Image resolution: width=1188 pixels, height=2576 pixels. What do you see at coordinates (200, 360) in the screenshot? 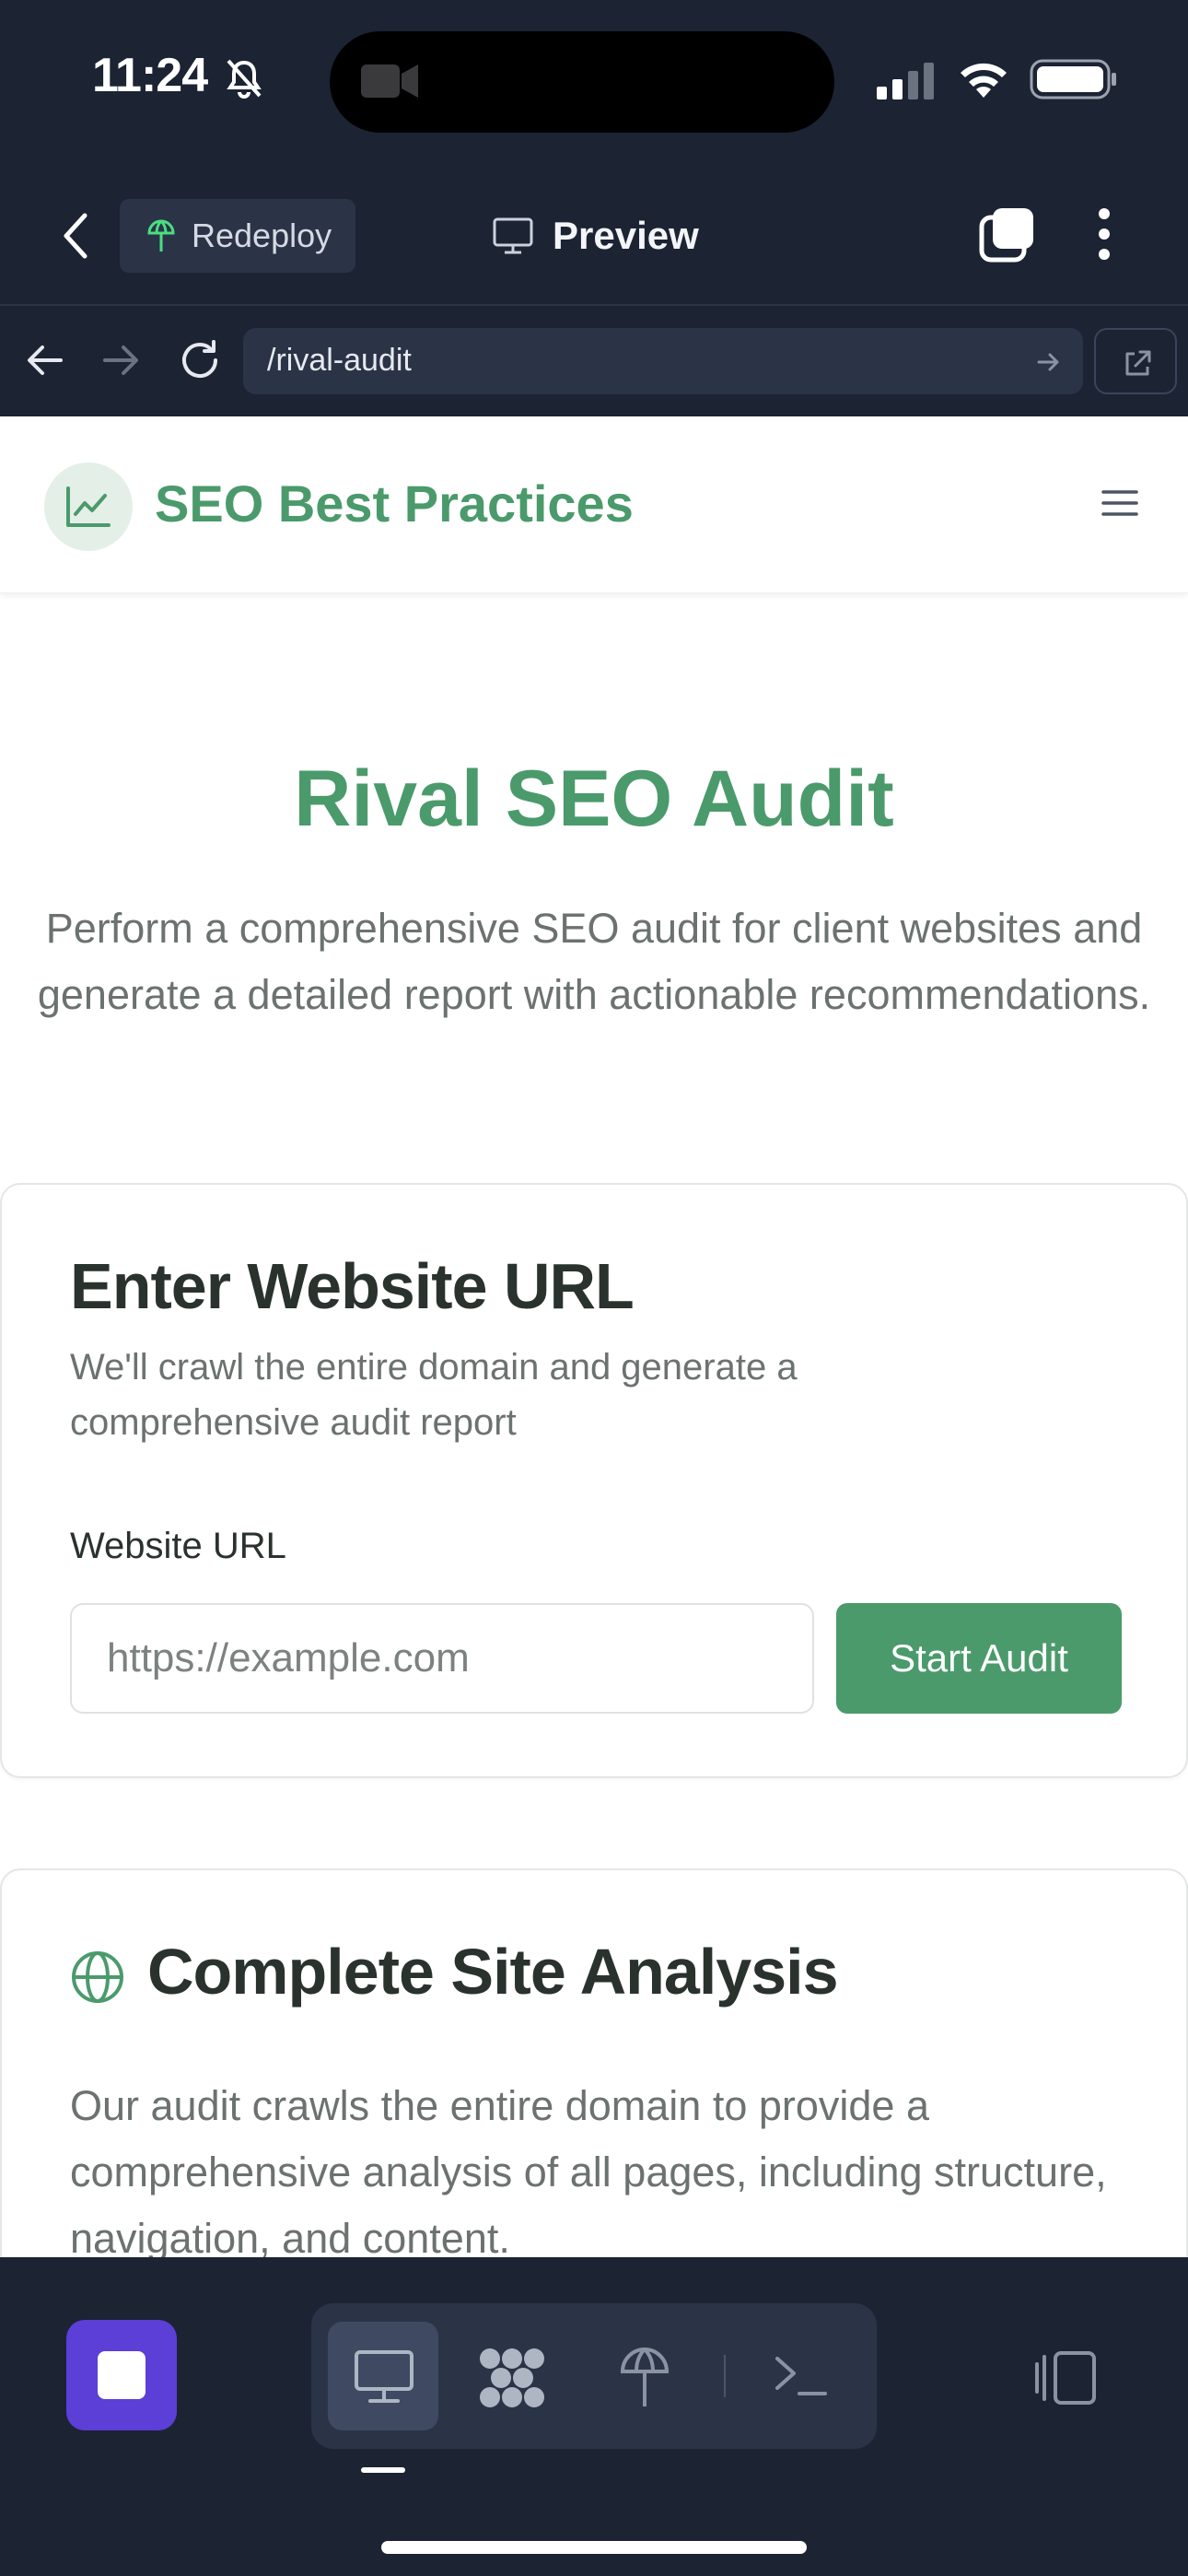
I see `reload-icon` at bounding box center [200, 360].